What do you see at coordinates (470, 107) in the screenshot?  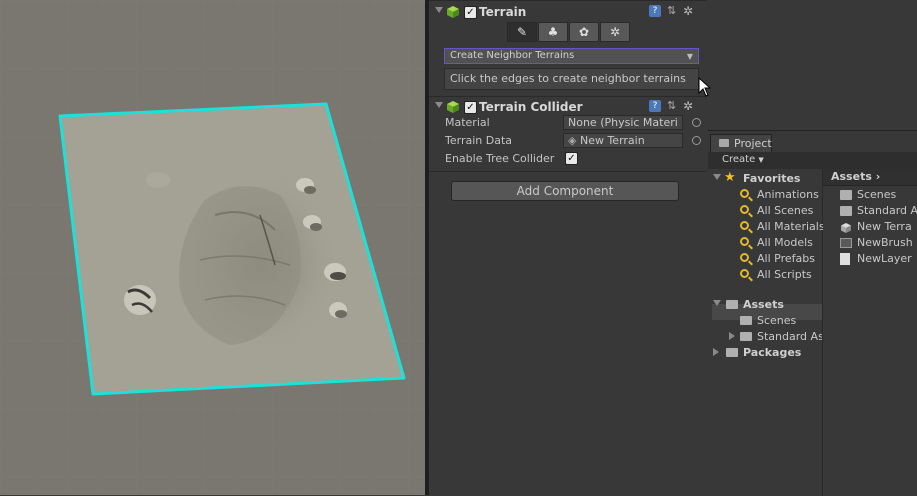 I see `collider-enabled-checkbox: ✓` at bounding box center [470, 107].